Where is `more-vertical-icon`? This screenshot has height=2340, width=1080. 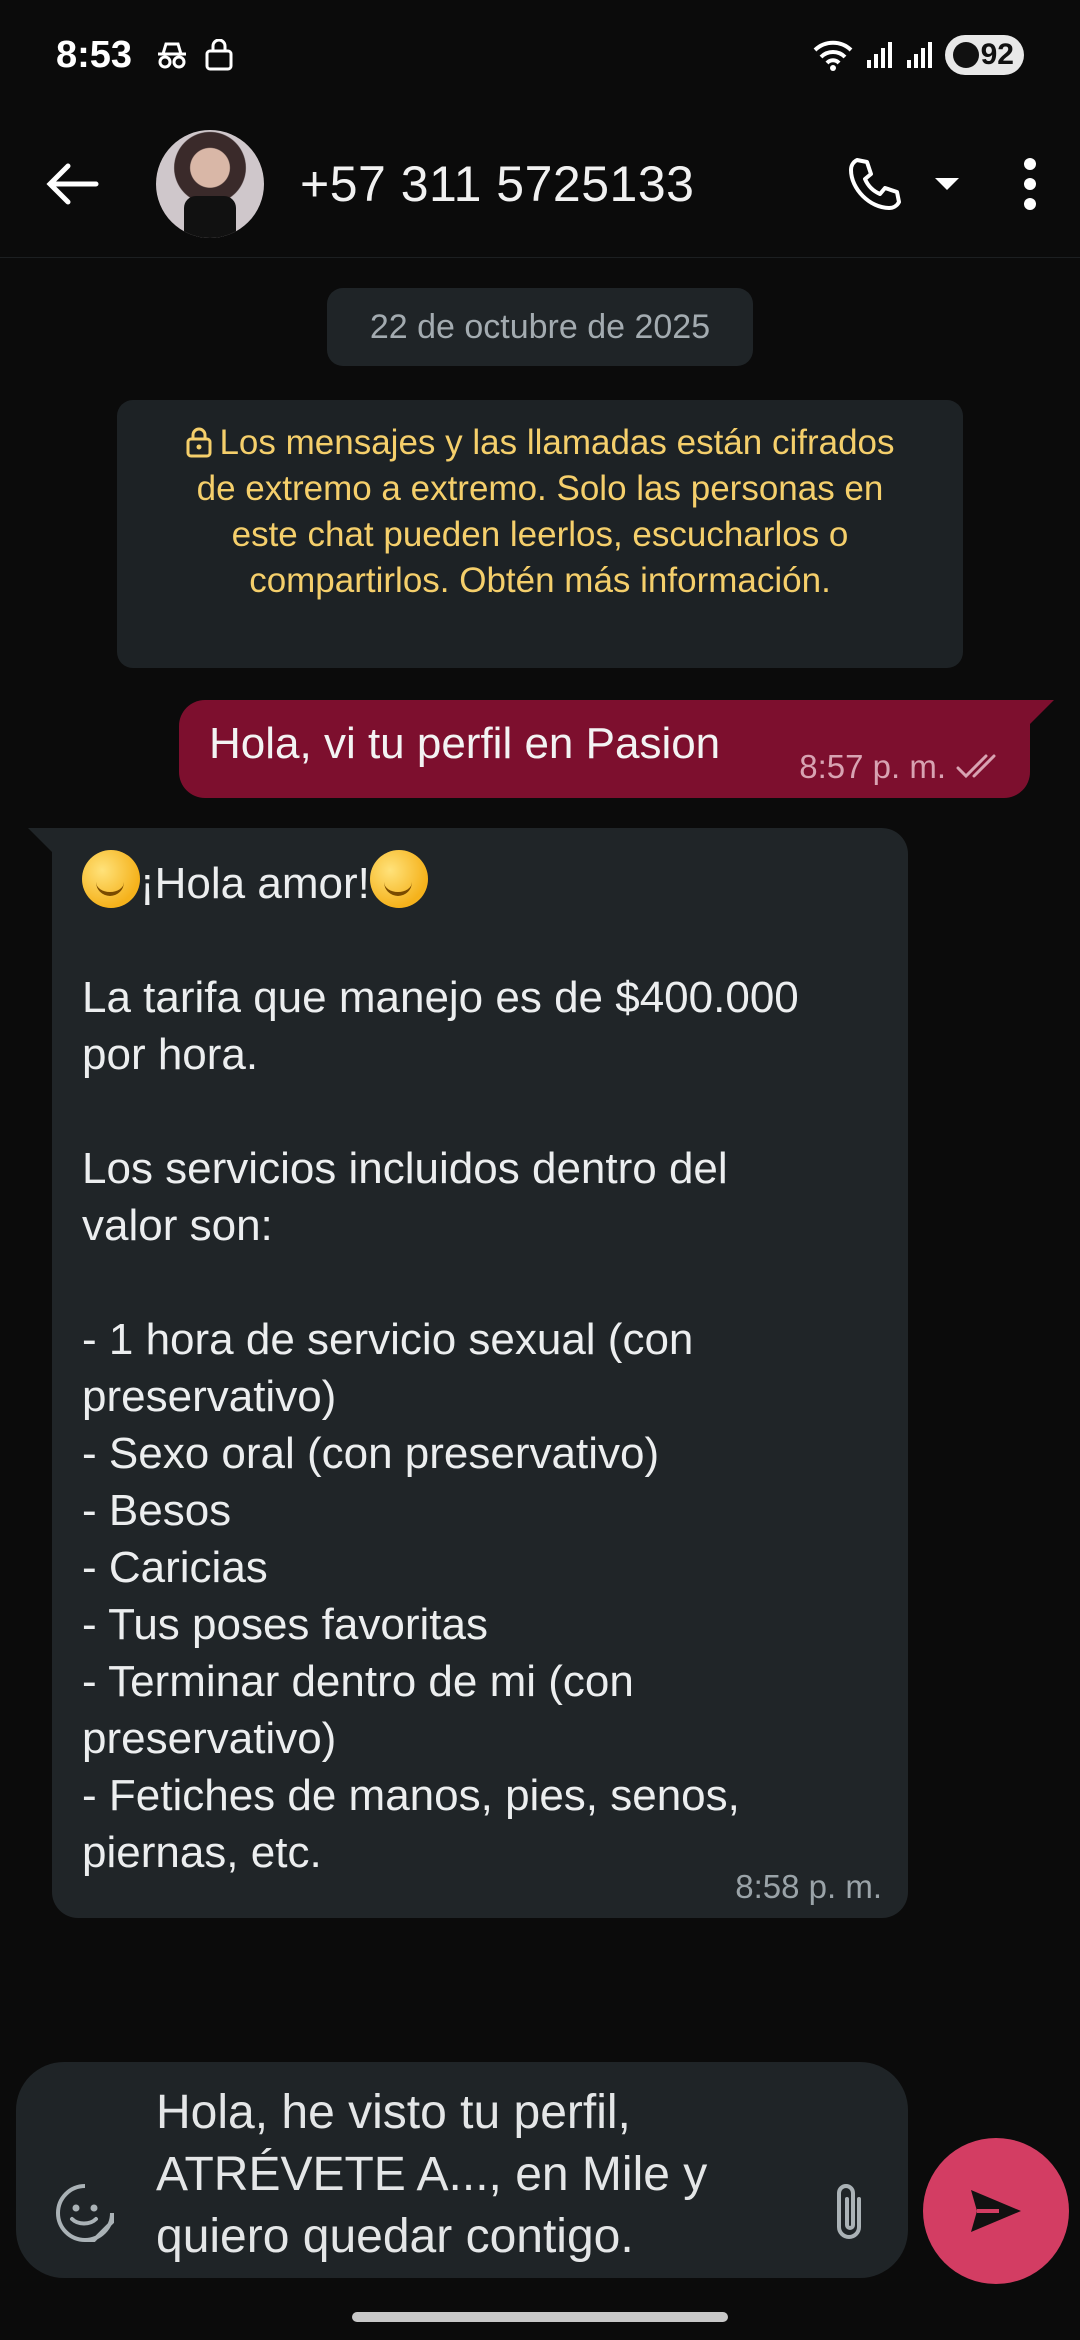 more-vertical-icon is located at coordinates (1030, 183).